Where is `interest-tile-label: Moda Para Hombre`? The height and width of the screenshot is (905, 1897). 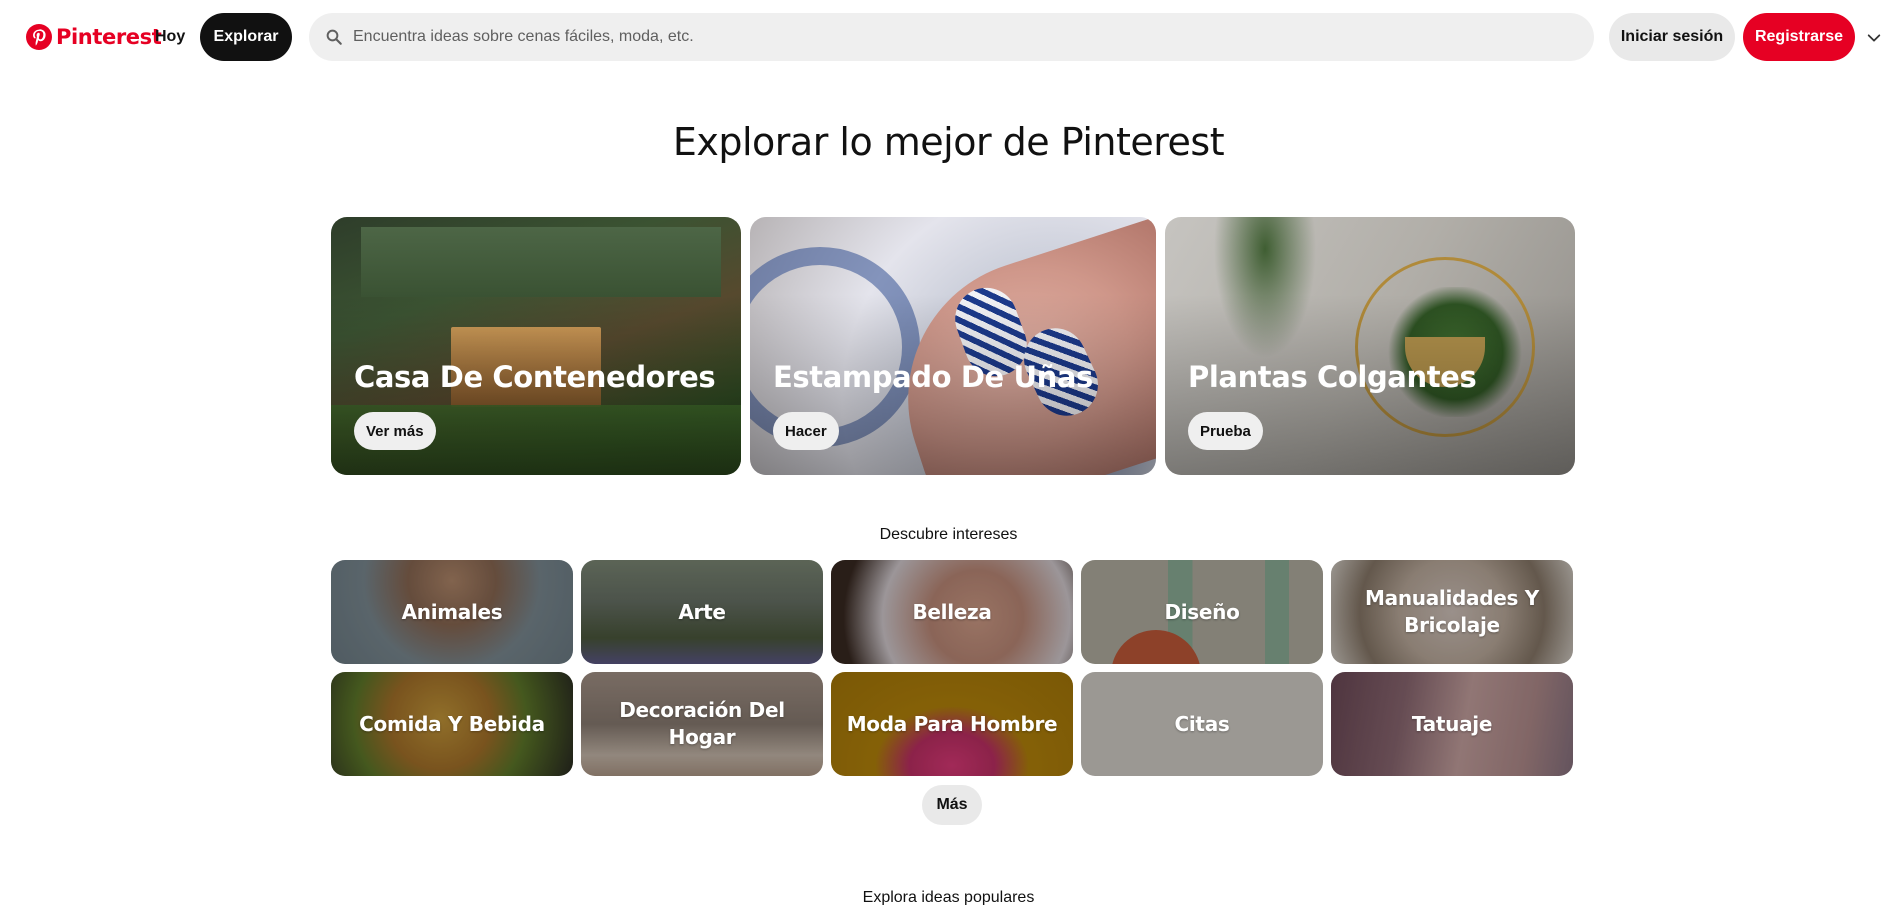 interest-tile-label: Moda Para Hombre is located at coordinates (952, 723).